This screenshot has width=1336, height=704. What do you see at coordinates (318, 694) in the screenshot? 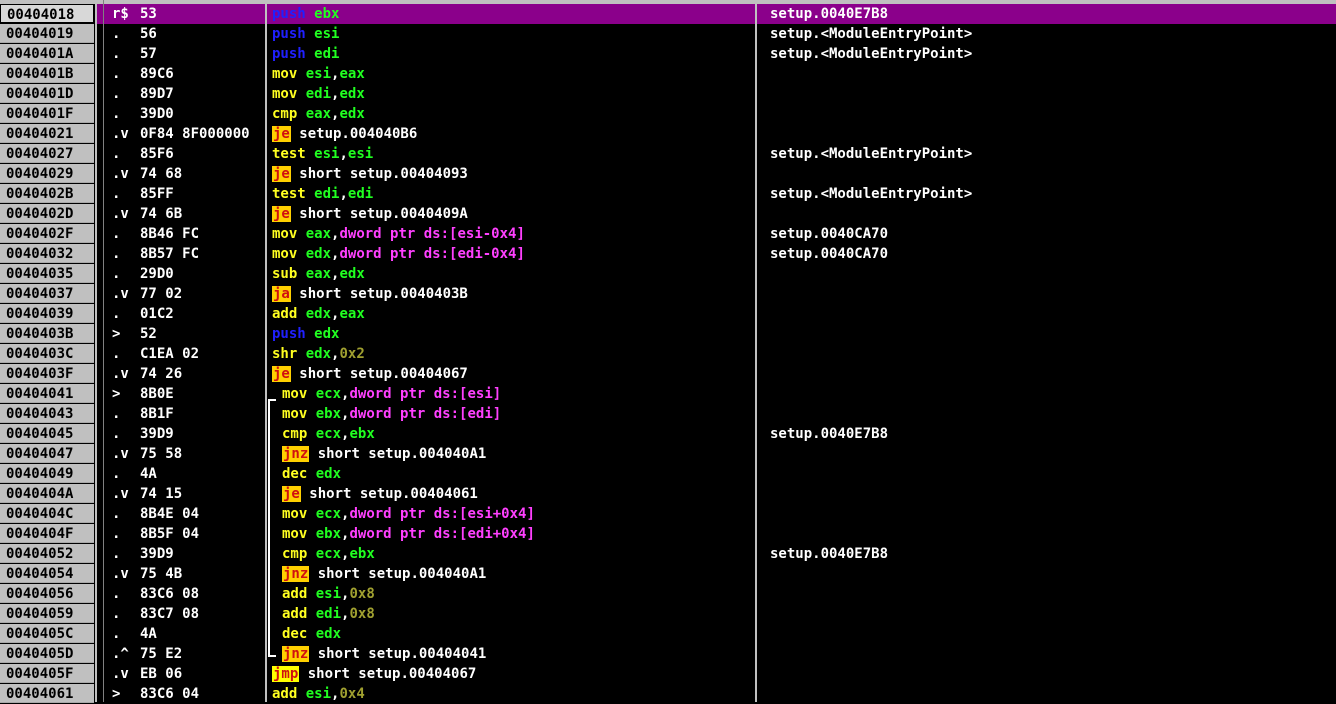
I see `row-instruction: add esi,0x4` at bounding box center [318, 694].